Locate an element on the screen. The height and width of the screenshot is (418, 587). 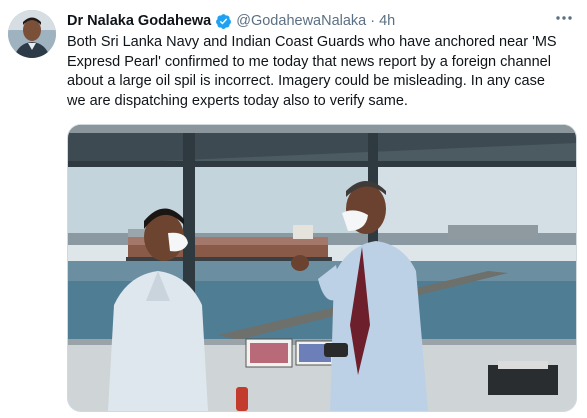
verified-badge-icon is located at coordinates (224, 21).